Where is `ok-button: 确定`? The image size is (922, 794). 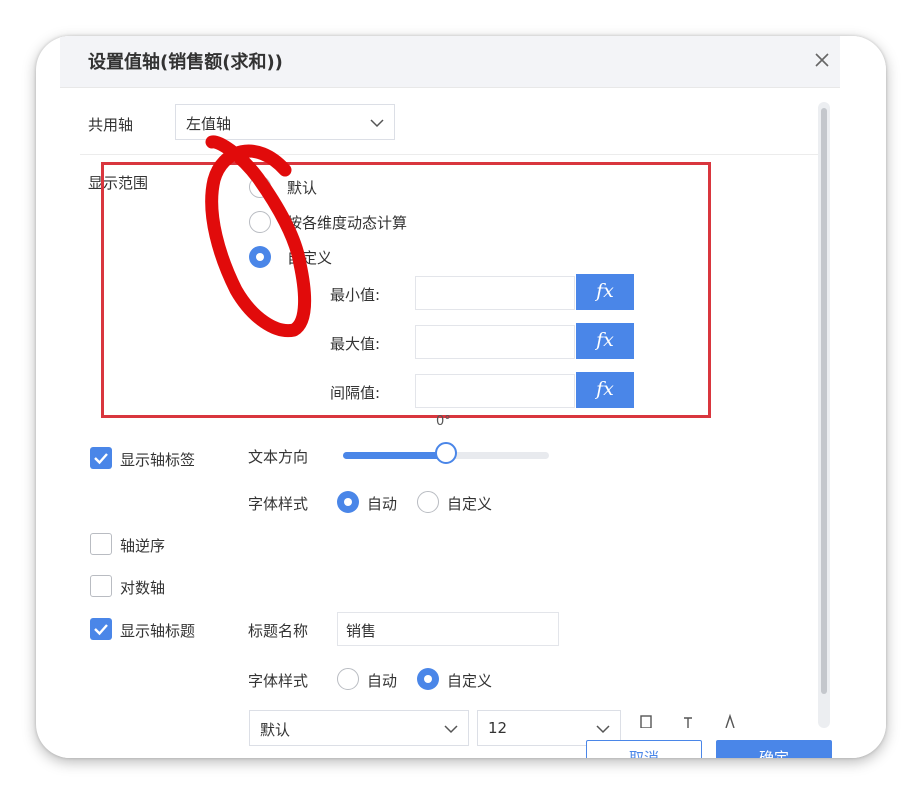
ok-button: 确定 is located at coordinates (774, 749).